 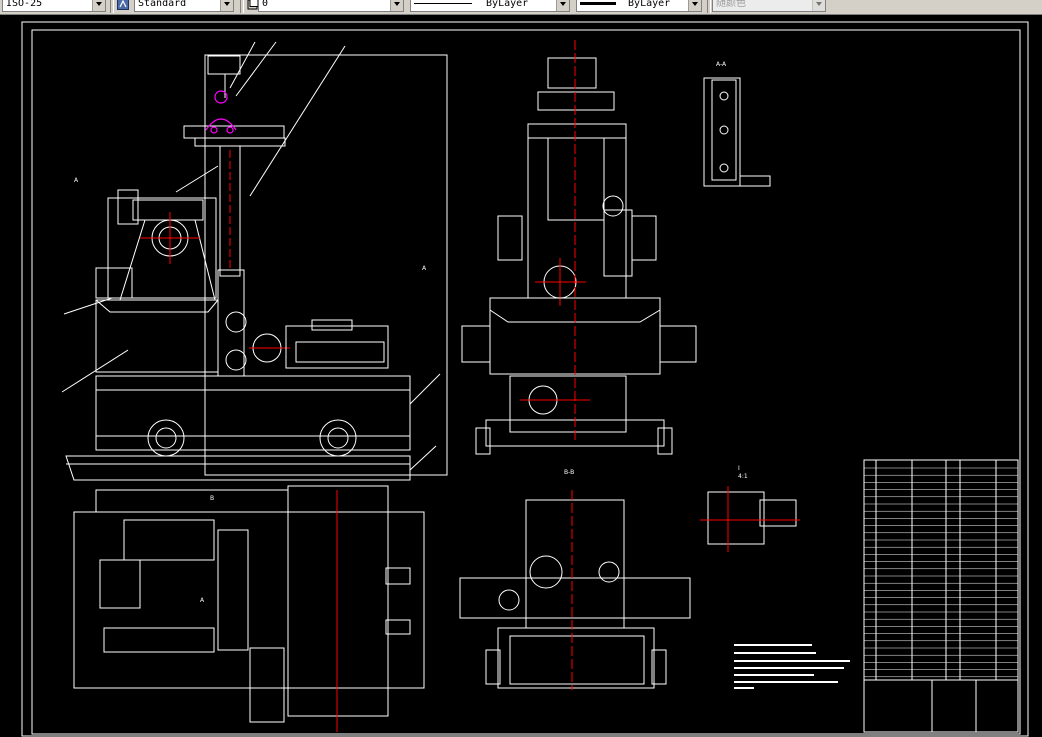 What do you see at coordinates (443, 3) in the screenshot?
I see `linetype-swatch-icon` at bounding box center [443, 3].